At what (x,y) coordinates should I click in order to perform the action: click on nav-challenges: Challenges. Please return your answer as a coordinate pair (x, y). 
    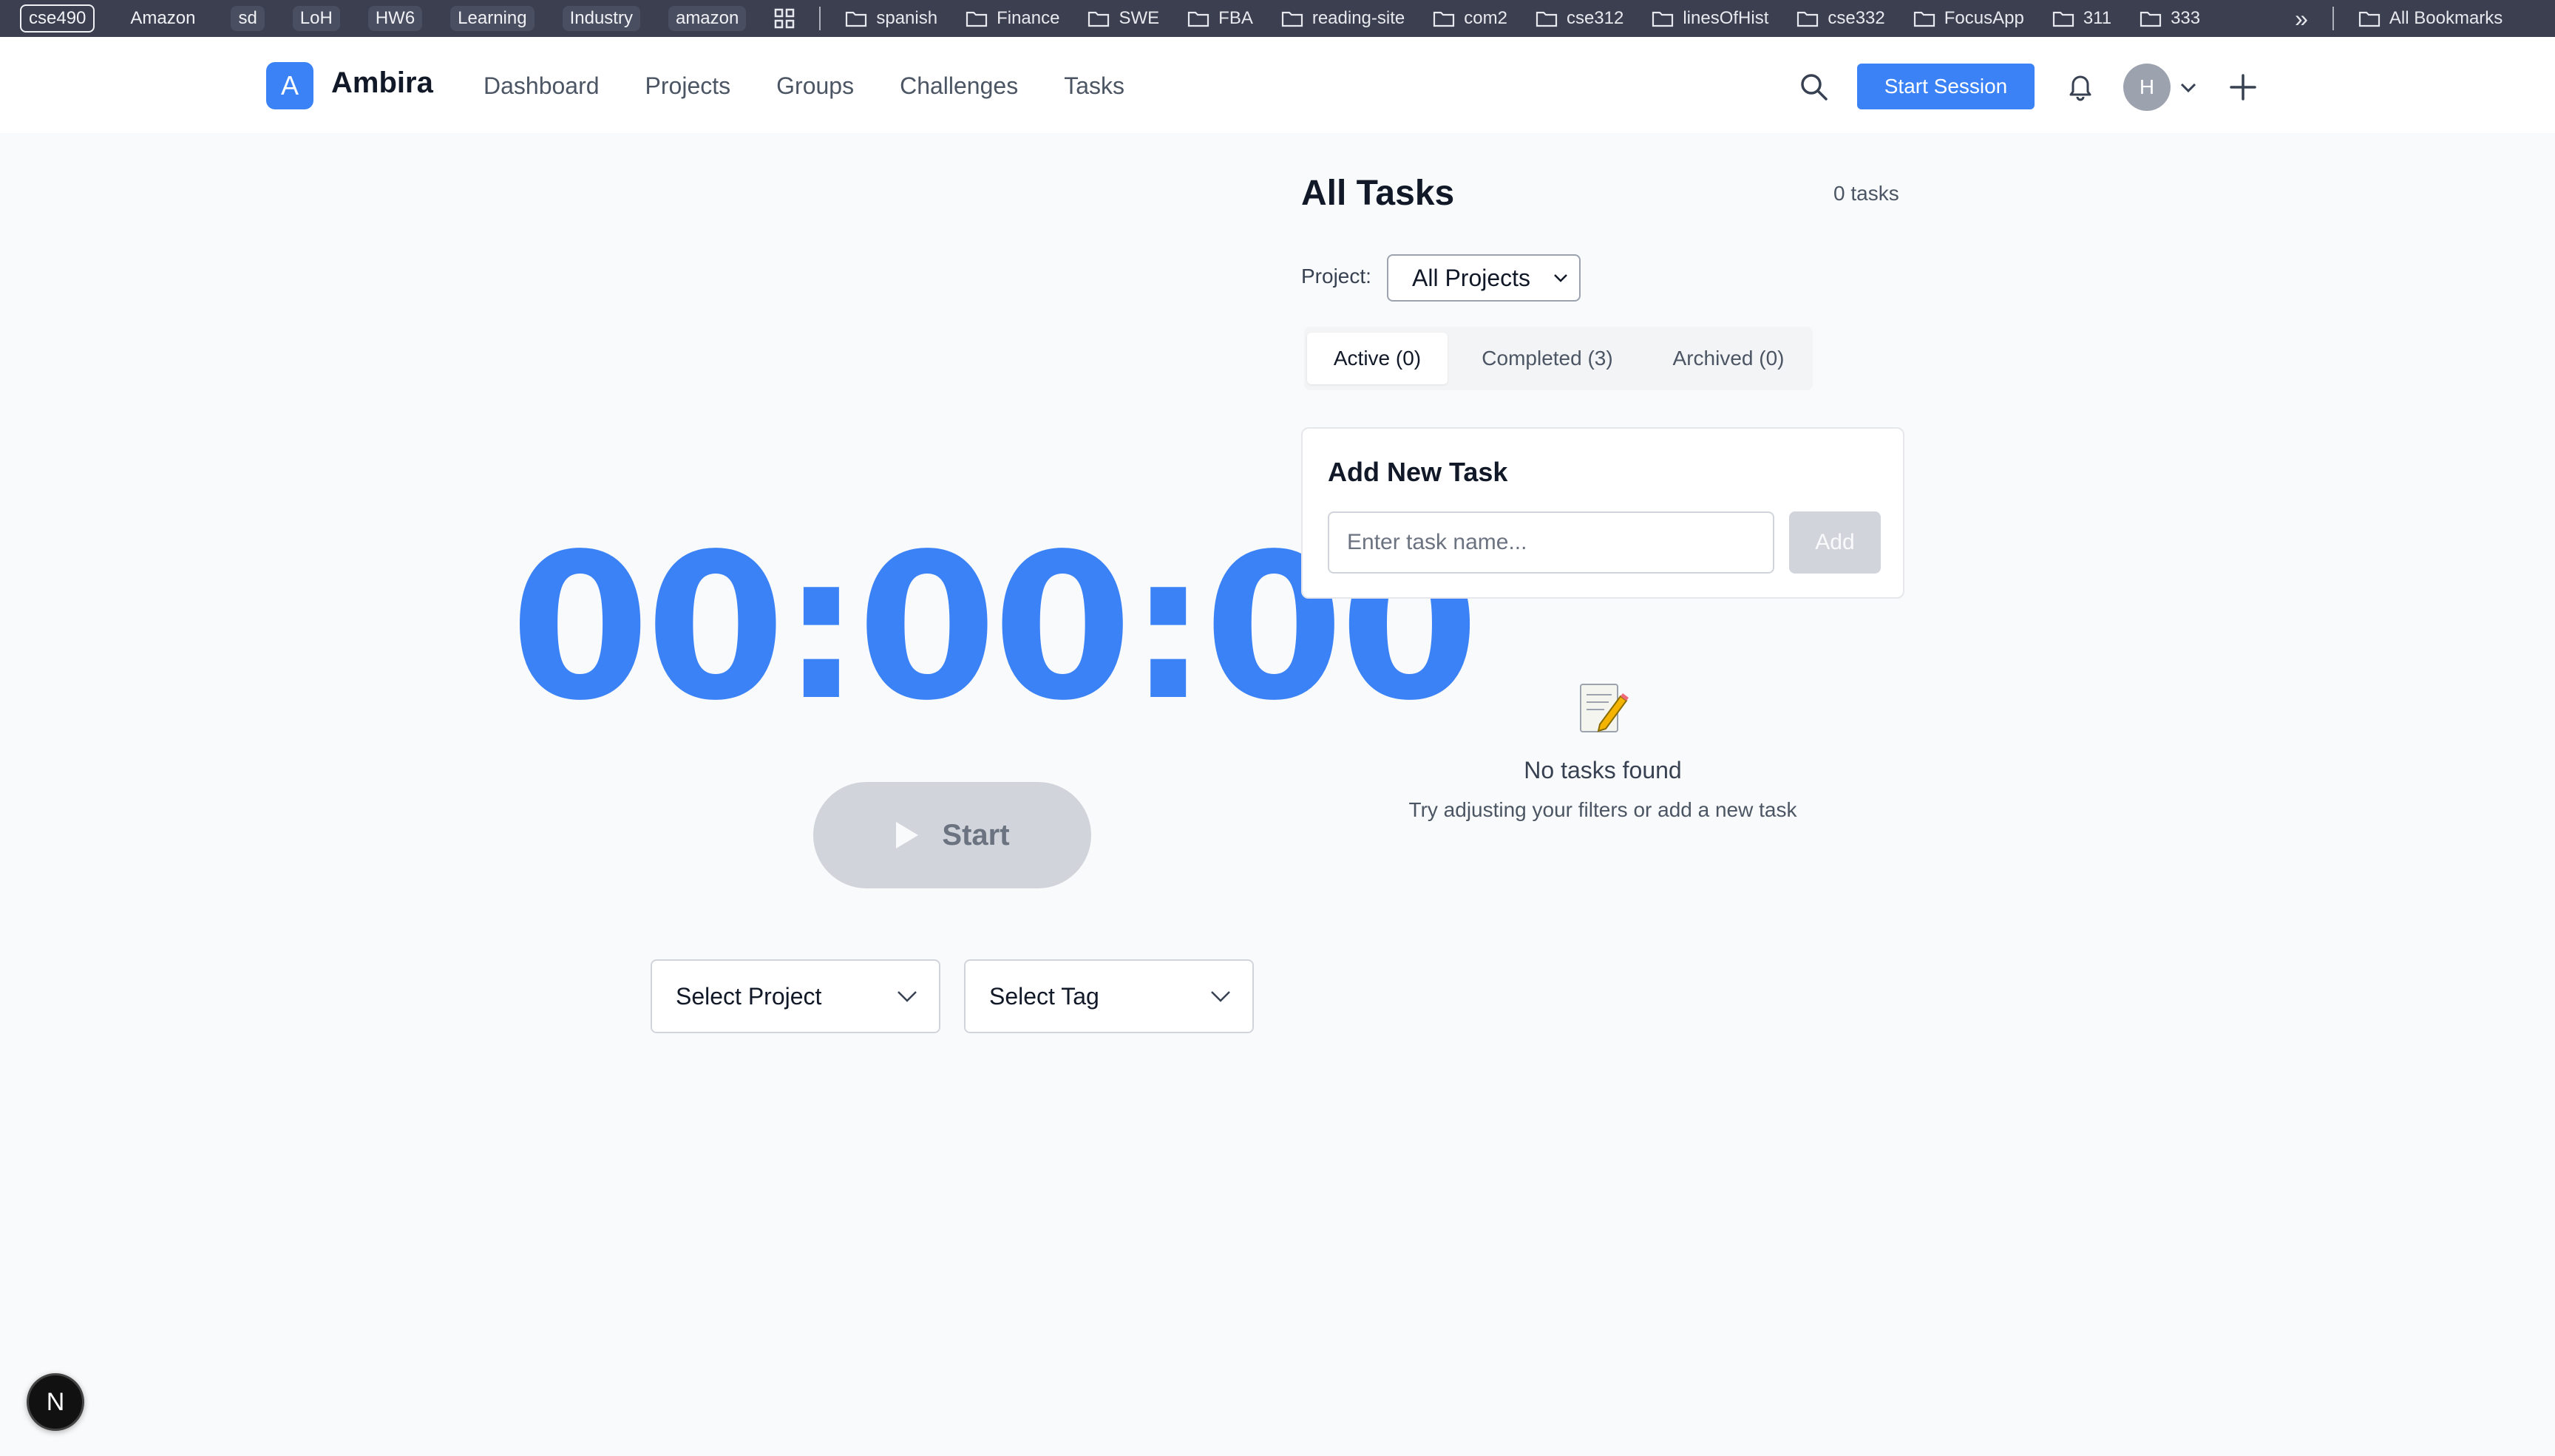
    Looking at the image, I should click on (959, 86).